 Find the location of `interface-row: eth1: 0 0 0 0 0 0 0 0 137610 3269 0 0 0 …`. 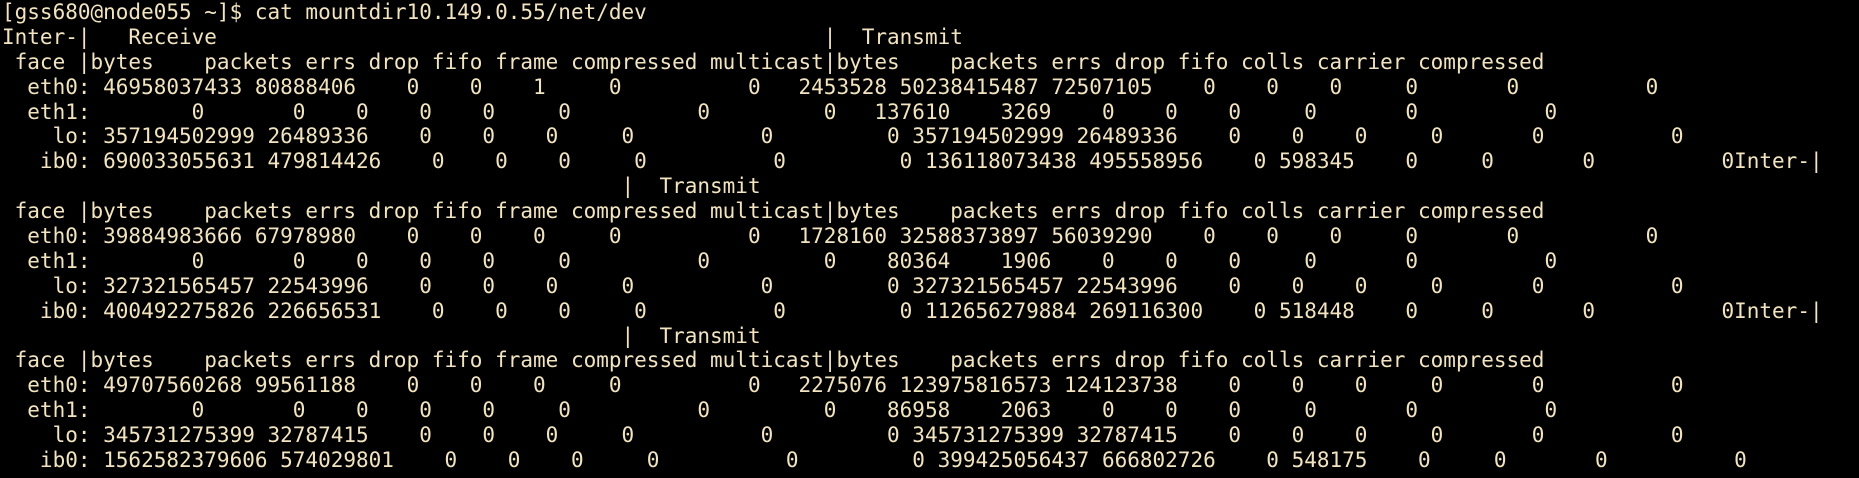

interface-row: eth1: 0 0 0 0 0 0 0 0 137610 3269 0 0 0 … is located at coordinates (780, 111).